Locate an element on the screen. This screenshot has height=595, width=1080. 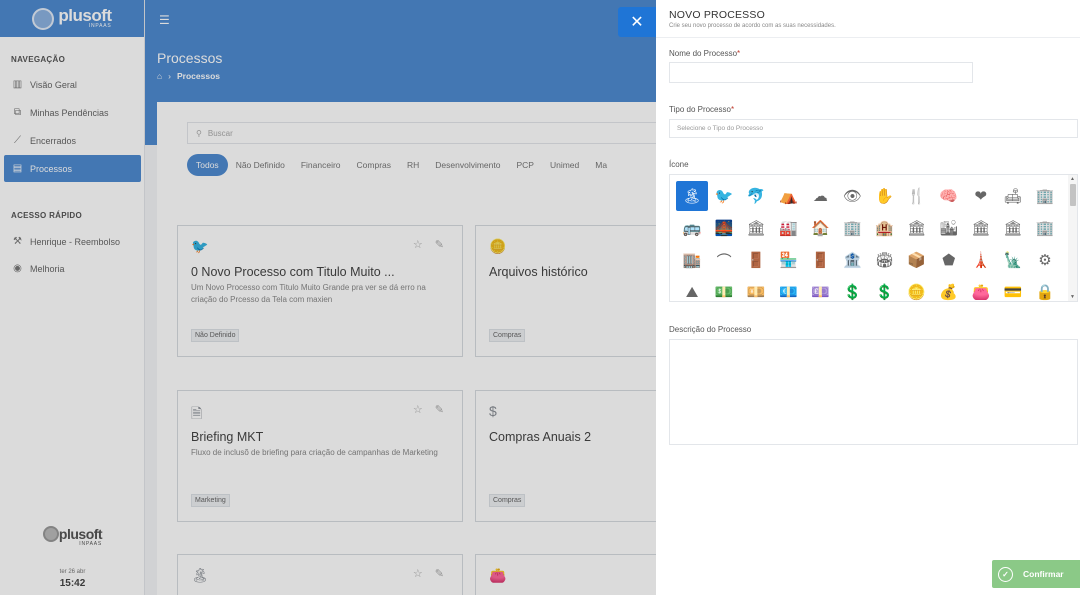
icon-option: ❤ is located at coordinates (981, 196).